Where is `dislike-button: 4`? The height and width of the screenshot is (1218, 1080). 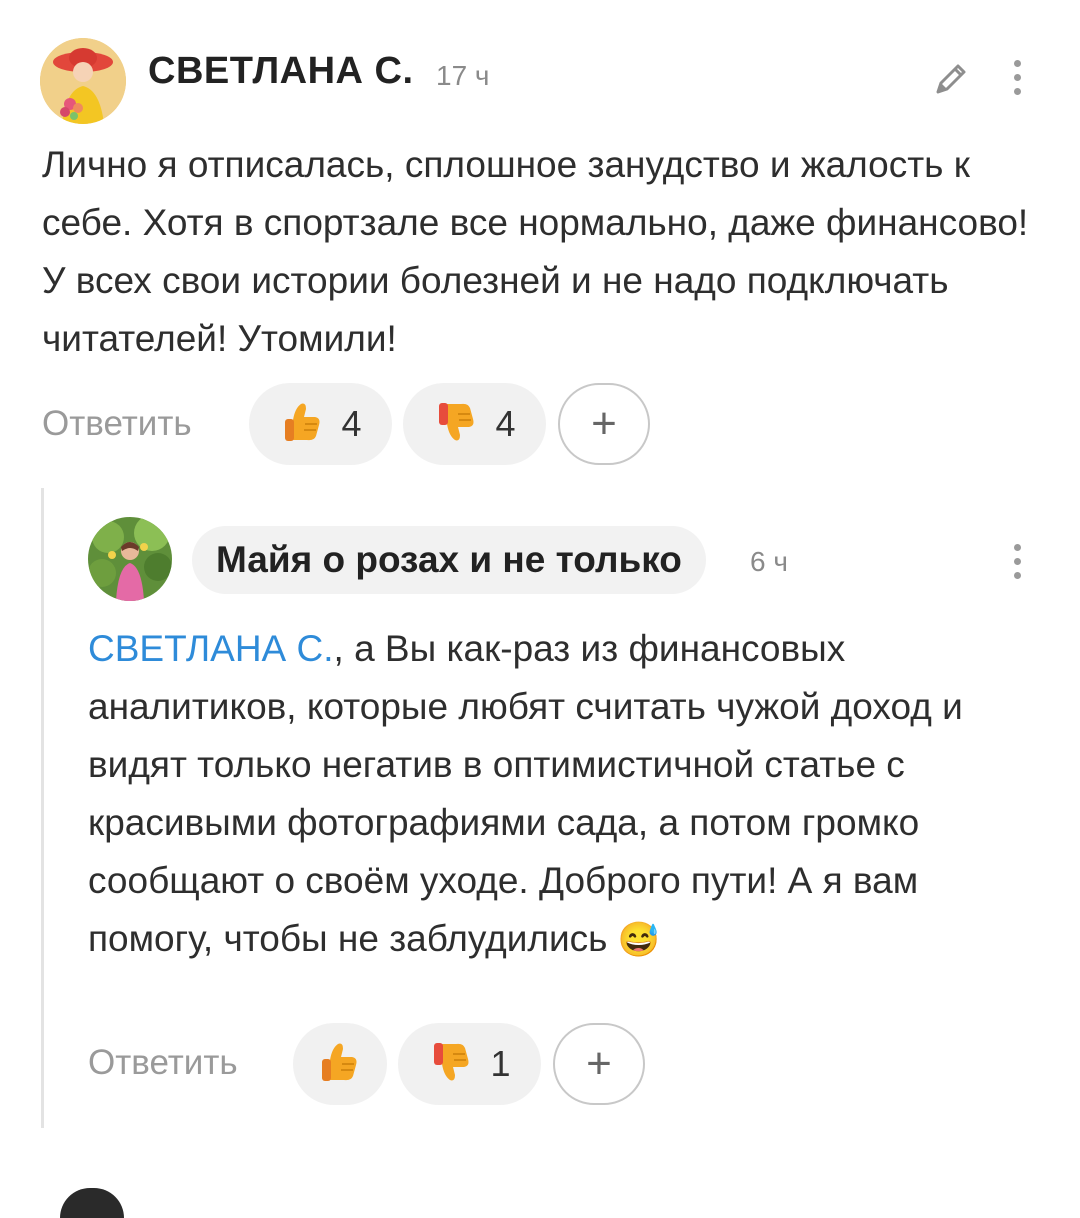
dislike-button: 4 is located at coordinates (474, 424).